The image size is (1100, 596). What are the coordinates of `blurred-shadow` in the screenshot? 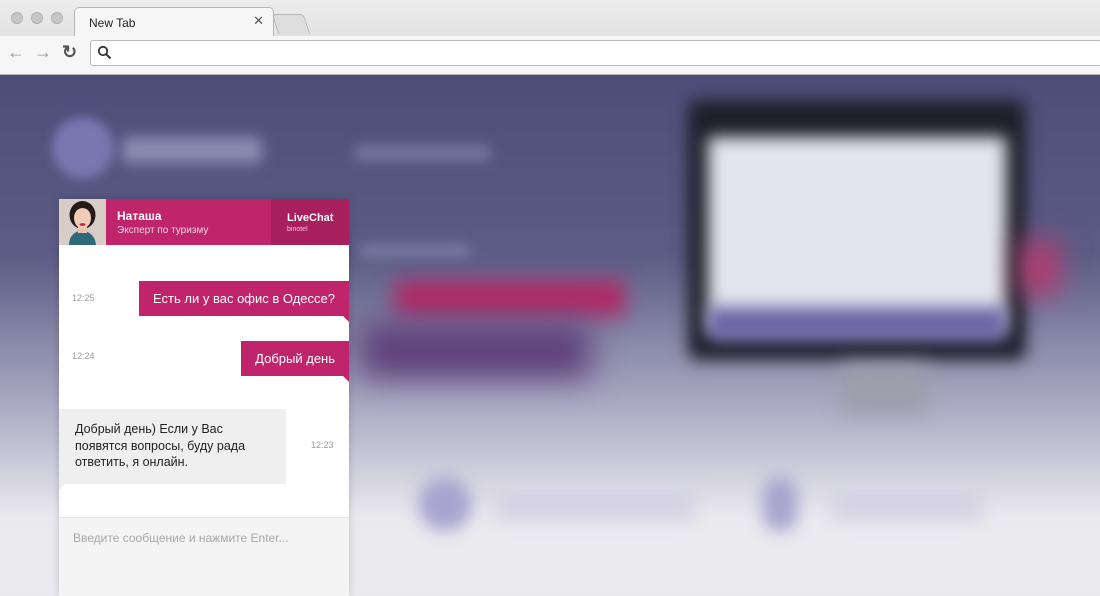 It's located at (475, 350).